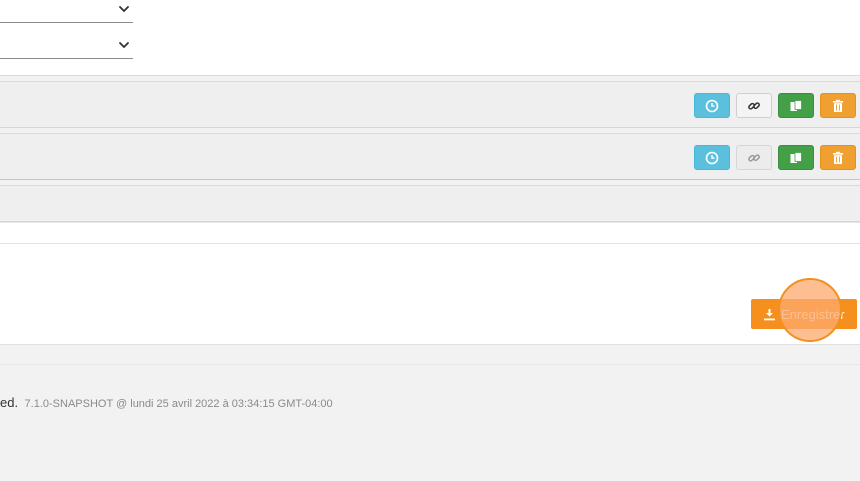 This screenshot has height=481, width=860. Describe the element at coordinates (430, 243) in the screenshot. I see `divider` at that location.